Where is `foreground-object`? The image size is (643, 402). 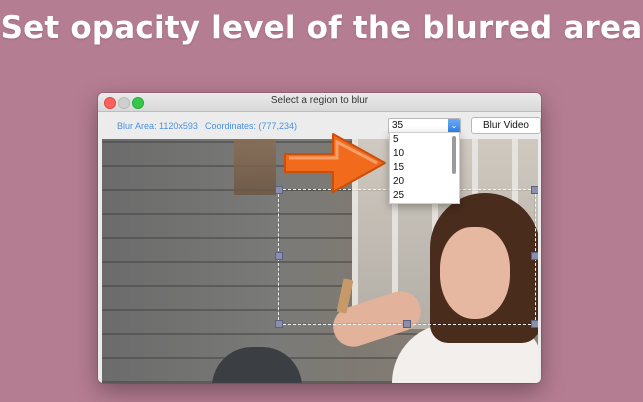
foreground-object is located at coordinates (257, 365).